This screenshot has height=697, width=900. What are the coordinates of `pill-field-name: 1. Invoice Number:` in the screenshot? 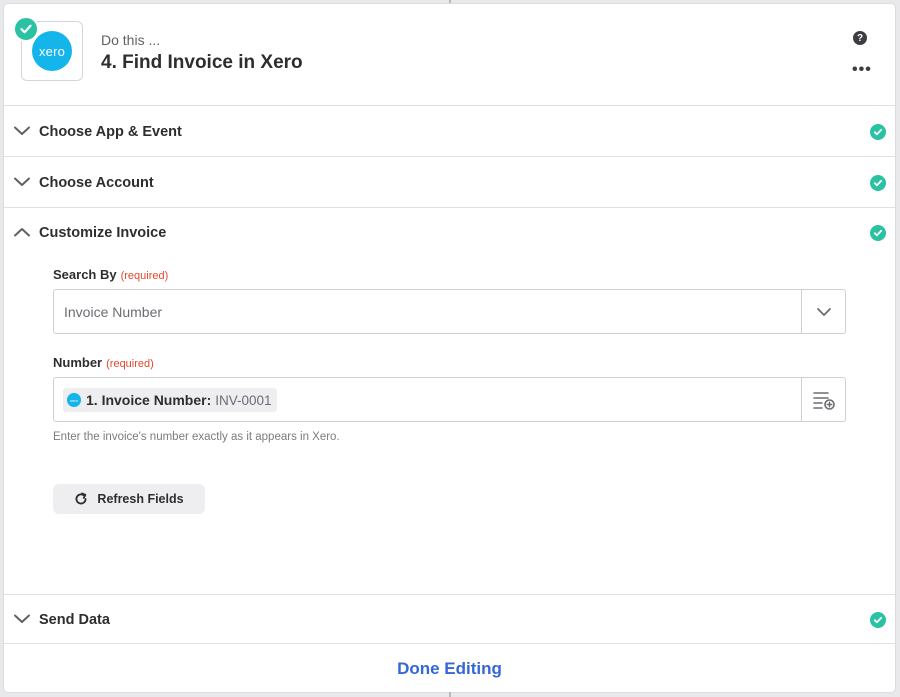 It's located at (149, 400).